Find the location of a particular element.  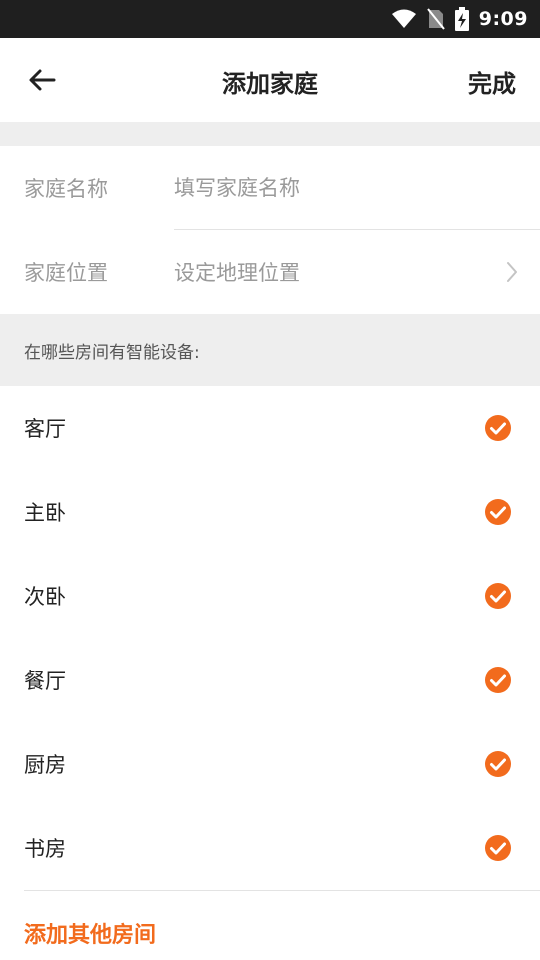

room-item-kitchen: 厨房 is located at coordinates (270, 764).